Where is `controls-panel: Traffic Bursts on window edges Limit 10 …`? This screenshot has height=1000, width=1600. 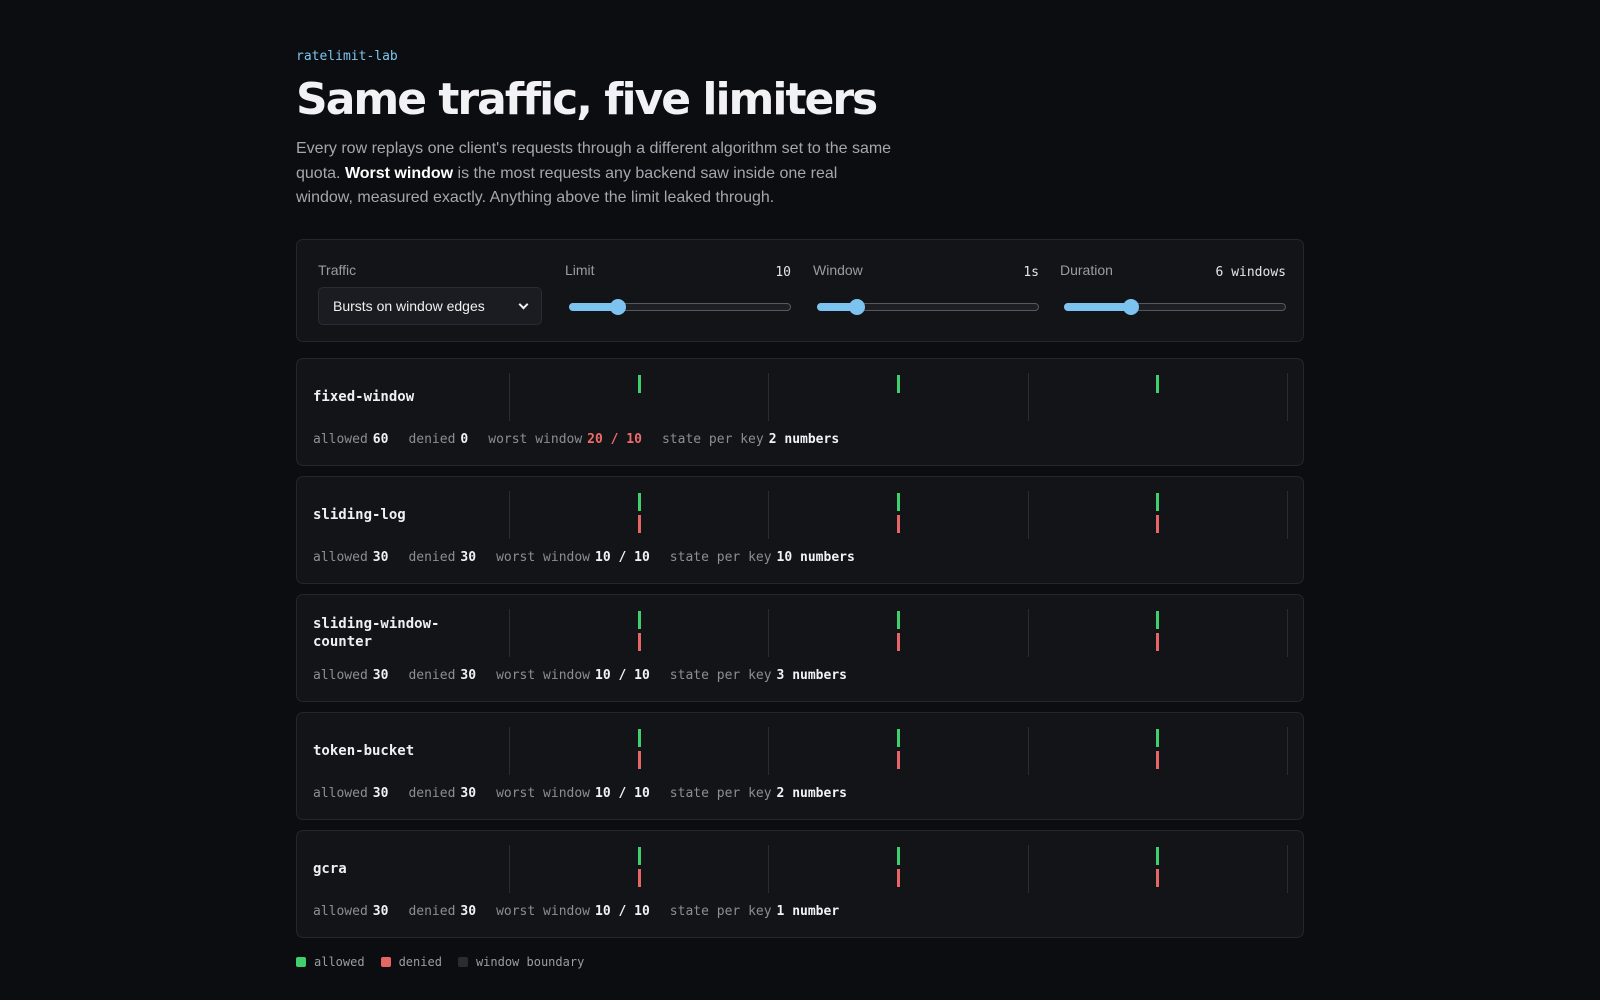 controls-panel: Traffic Bursts on window edges Limit 10 … is located at coordinates (800, 290).